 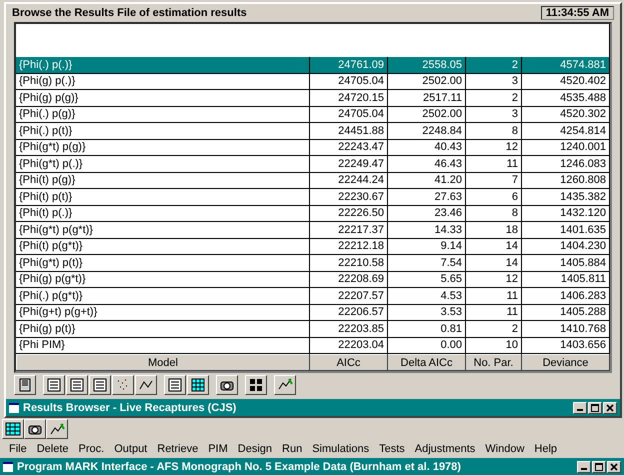 What do you see at coordinates (163, 114) in the screenshot?
I see `table-cell: {Phi(.) p(g)}` at bounding box center [163, 114].